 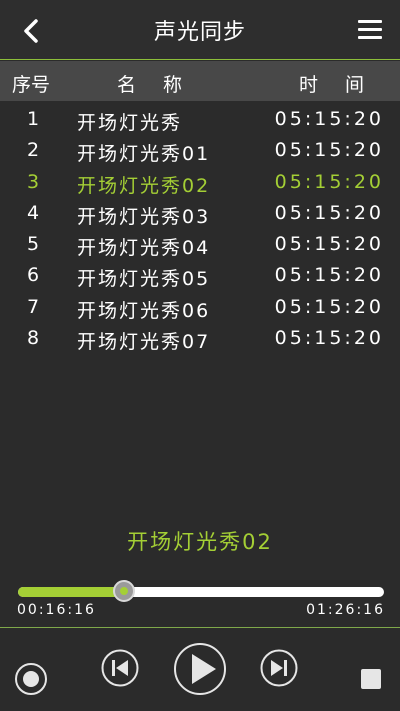 I want to click on track-index: 3, so click(x=33, y=181).